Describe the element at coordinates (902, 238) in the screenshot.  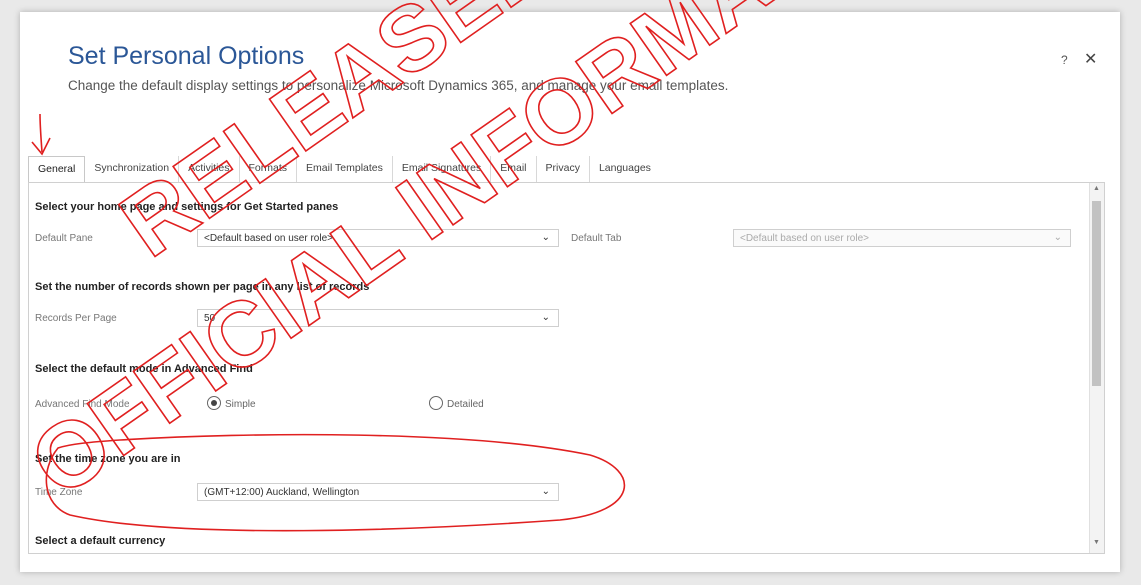
I see `default-tab-select: <Default based on user role> ⌄` at that location.